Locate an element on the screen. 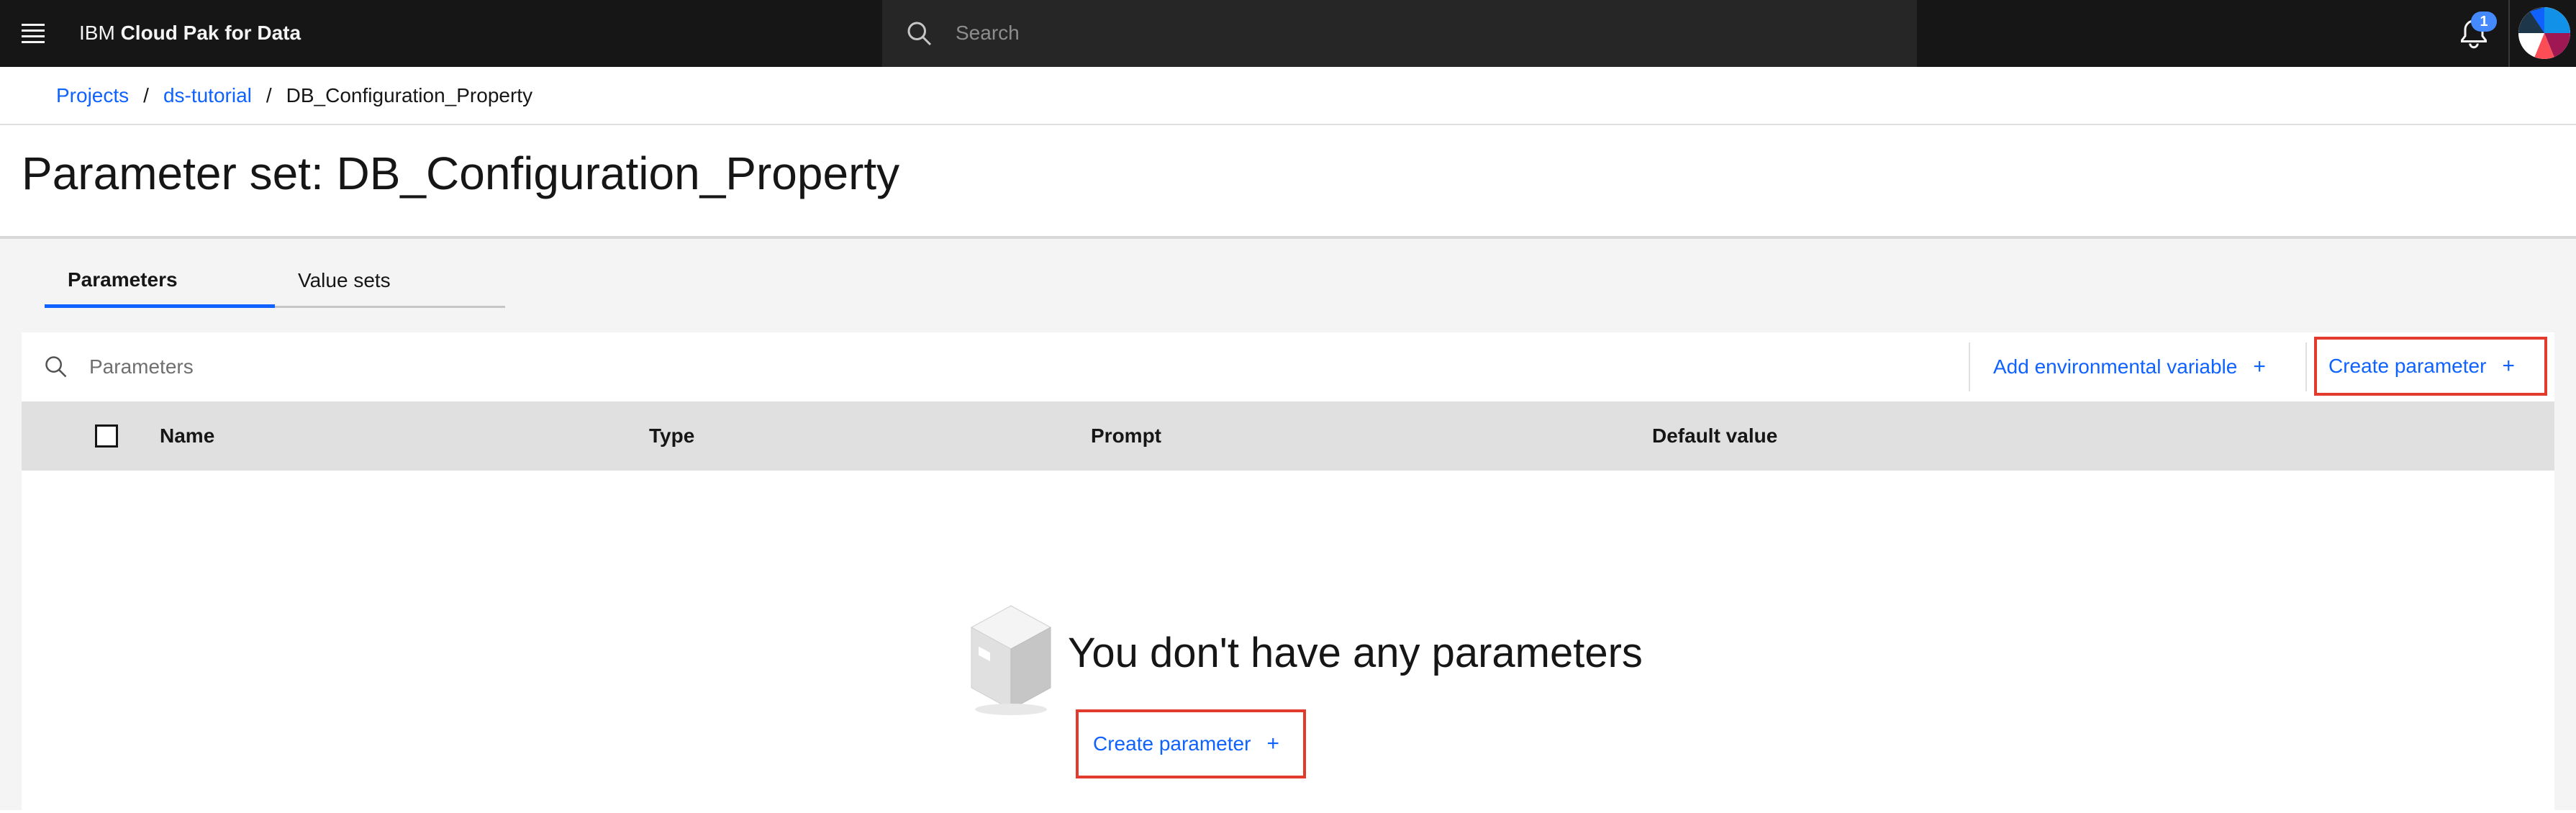 Image resolution: width=2576 pixels, height=813 pixels. divider is located at coordinates (1288, 124).